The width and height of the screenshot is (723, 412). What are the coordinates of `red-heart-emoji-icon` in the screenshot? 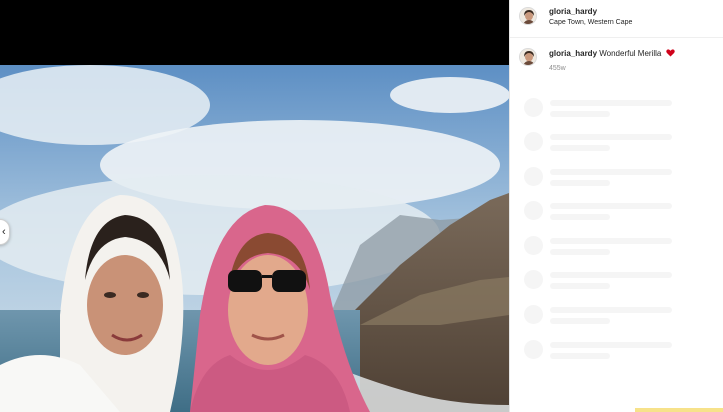 It's located at (670, 53).